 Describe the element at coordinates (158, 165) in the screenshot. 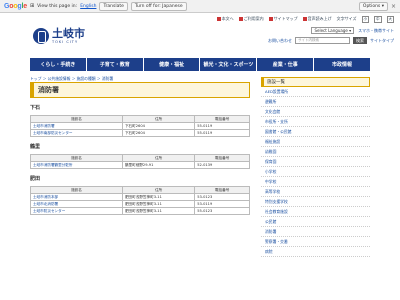

I see `facility-address: 鶴里町細野29-91` at that location.